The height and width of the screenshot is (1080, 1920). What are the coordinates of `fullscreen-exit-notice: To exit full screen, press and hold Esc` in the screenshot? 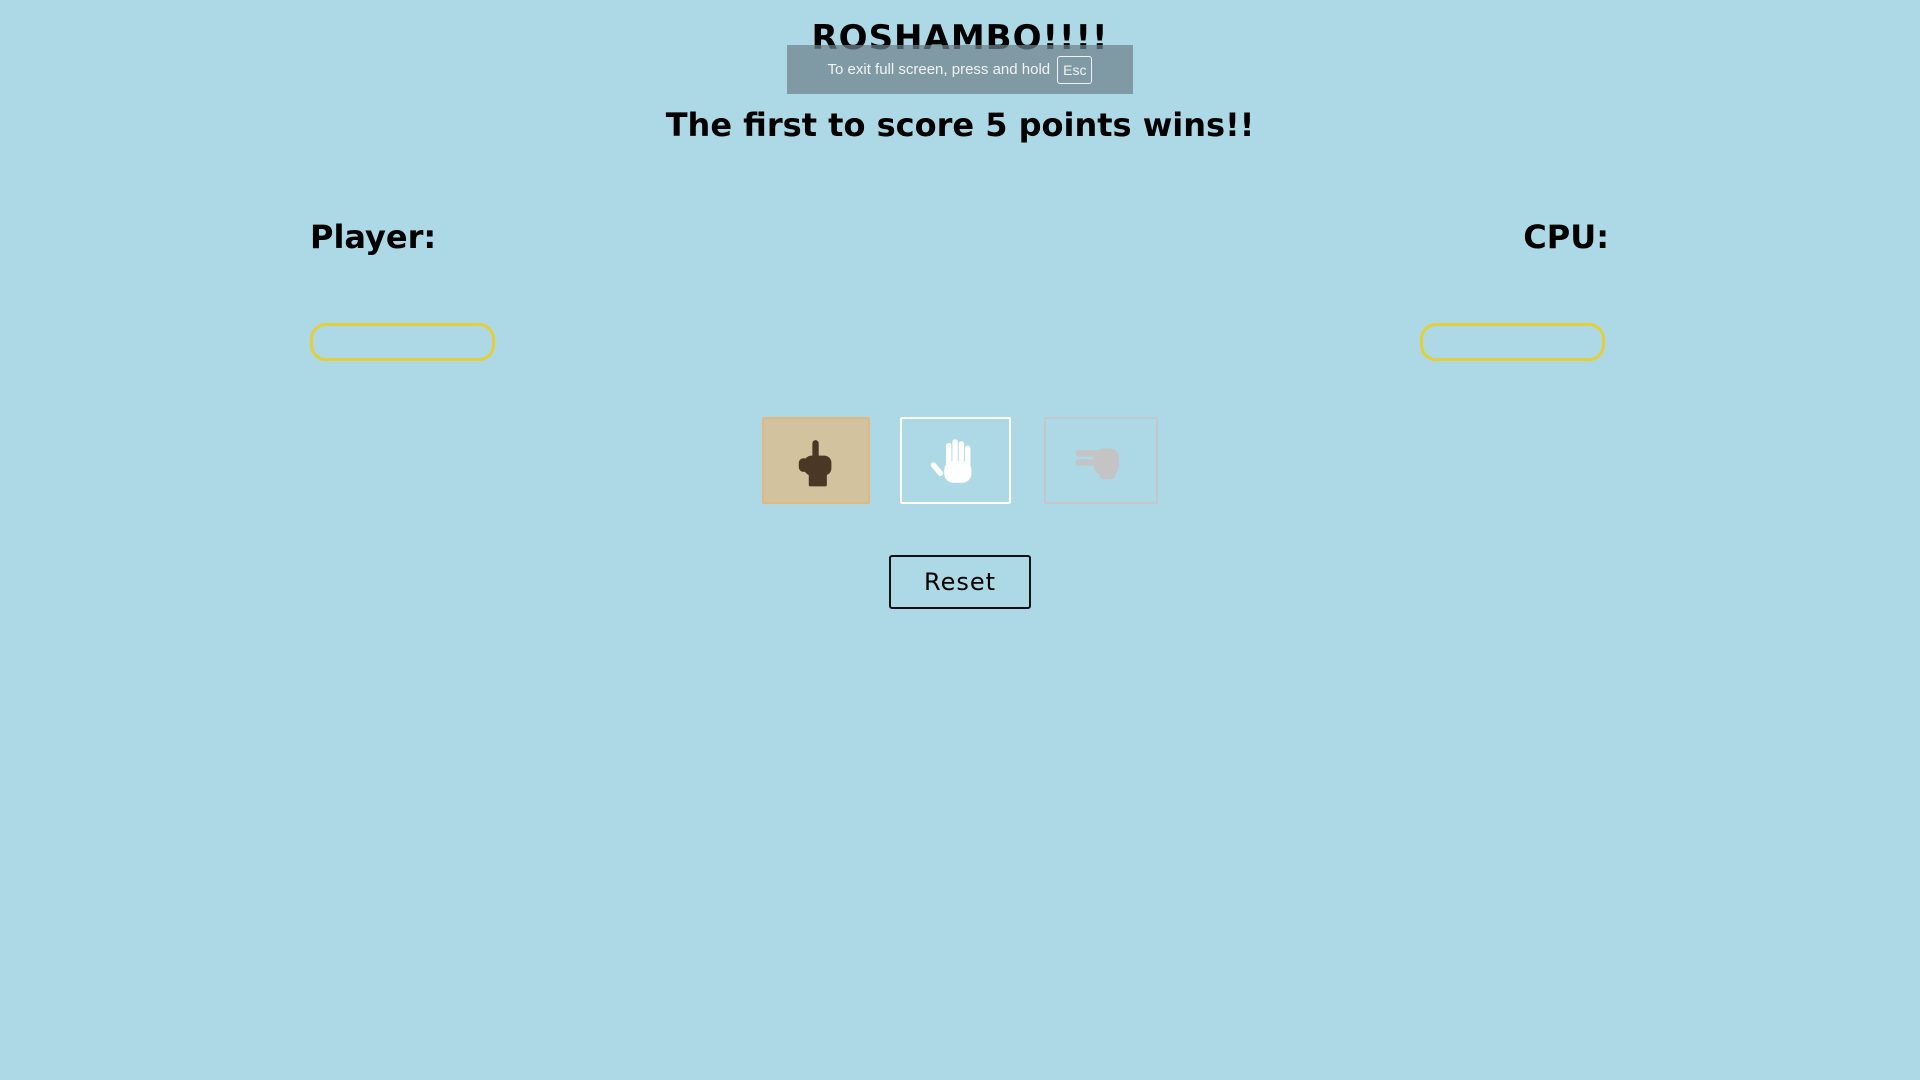 It's located at (960, 69).